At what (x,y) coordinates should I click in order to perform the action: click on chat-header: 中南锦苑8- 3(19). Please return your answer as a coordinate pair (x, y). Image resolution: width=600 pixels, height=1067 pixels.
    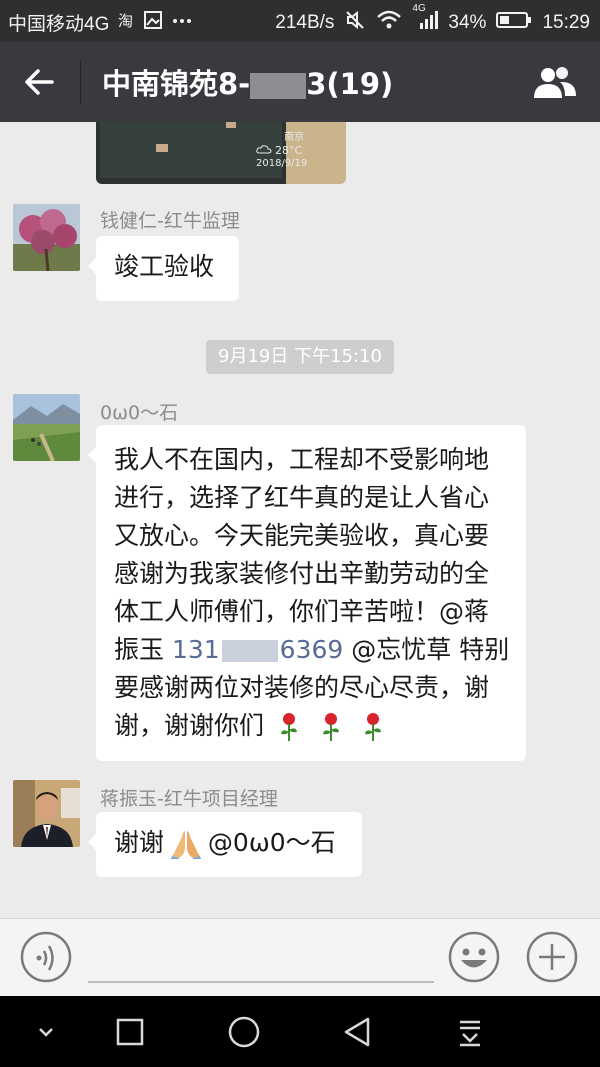
    Looking at the image, I should click on (300, 82).